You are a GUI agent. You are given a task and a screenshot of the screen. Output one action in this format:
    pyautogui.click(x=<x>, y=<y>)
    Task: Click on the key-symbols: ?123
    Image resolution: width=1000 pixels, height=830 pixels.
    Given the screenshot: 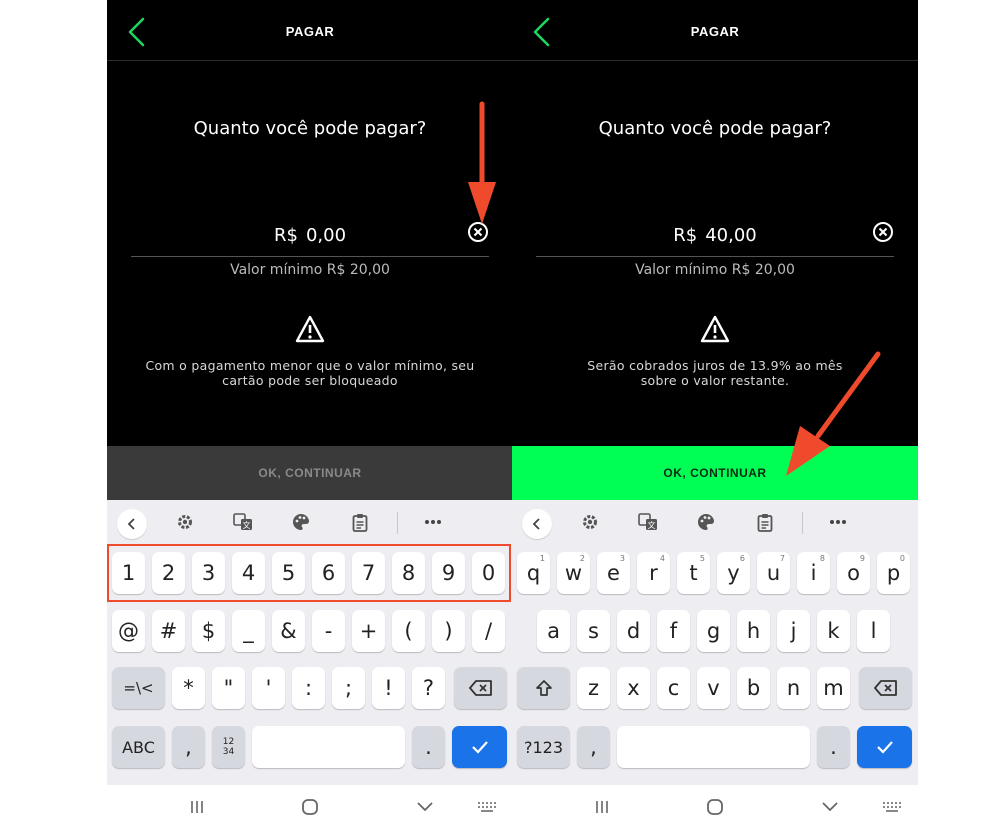 What is the action you would take?
    pyautogui.click(x=543, y=747)
    